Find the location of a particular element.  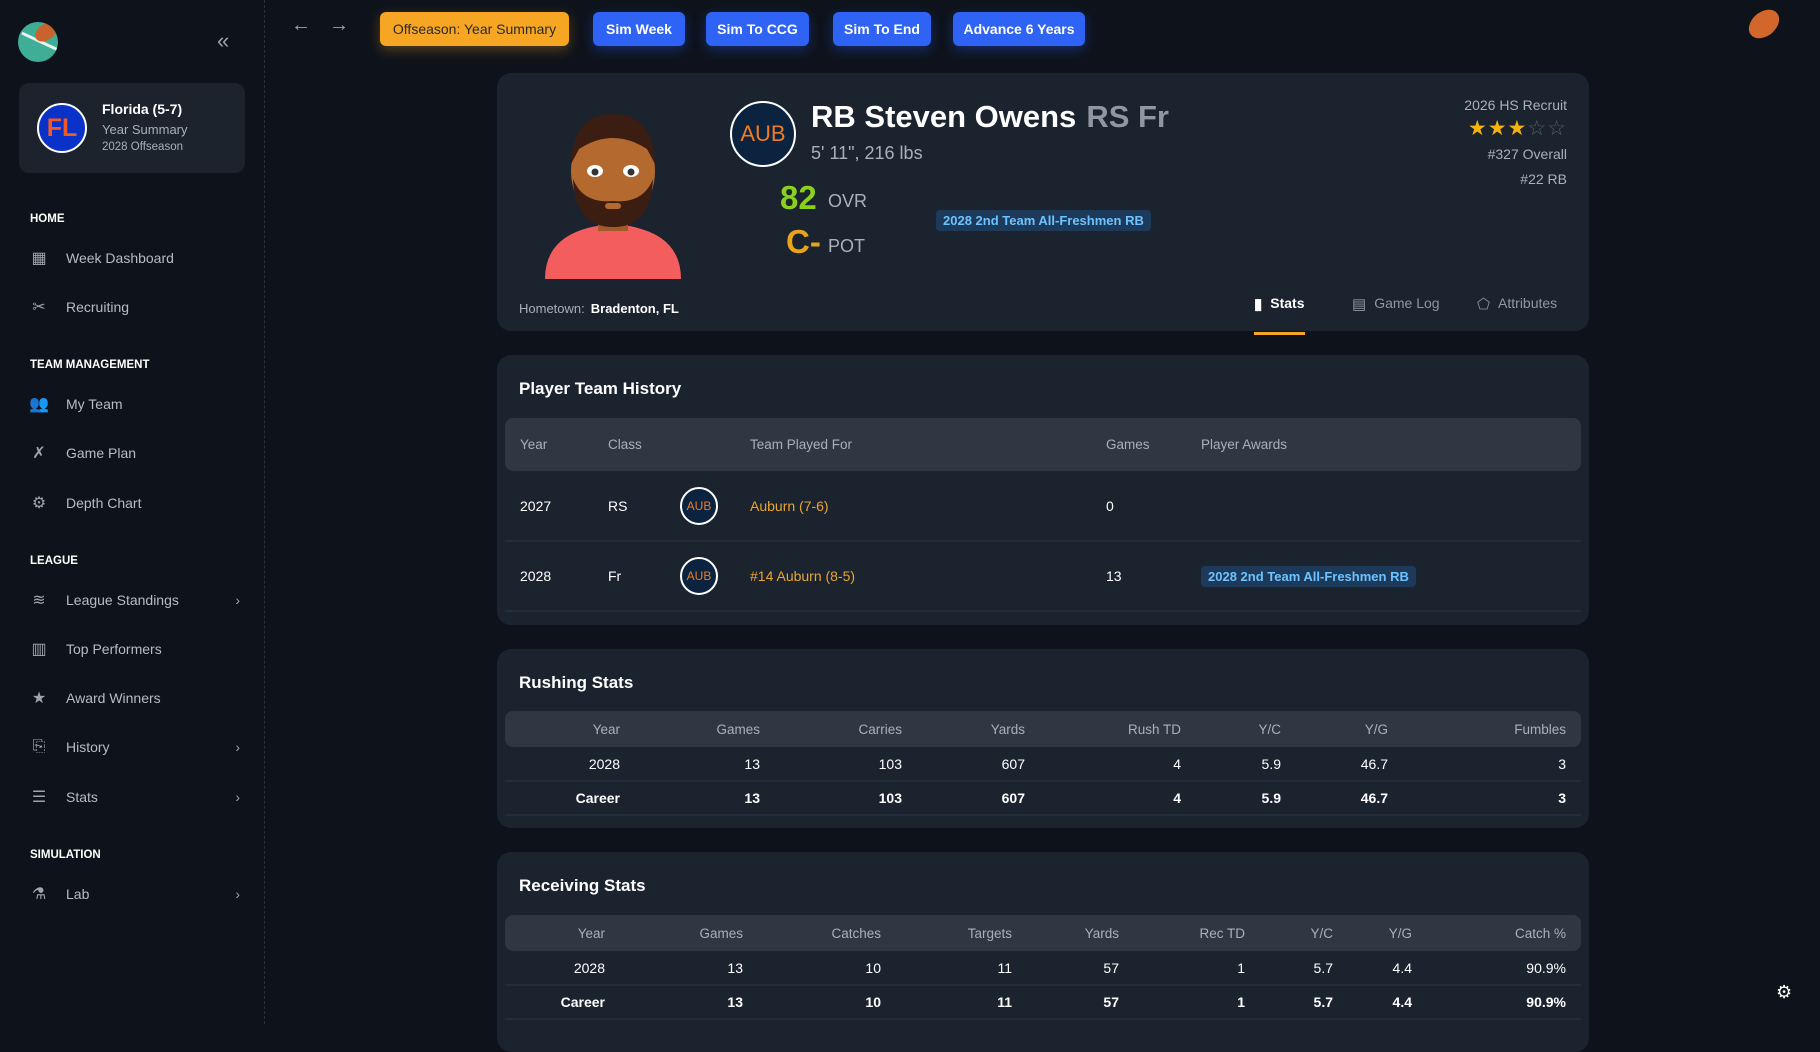

settings-gear-icon: ⚙ is located at coordinates (1784, 992).